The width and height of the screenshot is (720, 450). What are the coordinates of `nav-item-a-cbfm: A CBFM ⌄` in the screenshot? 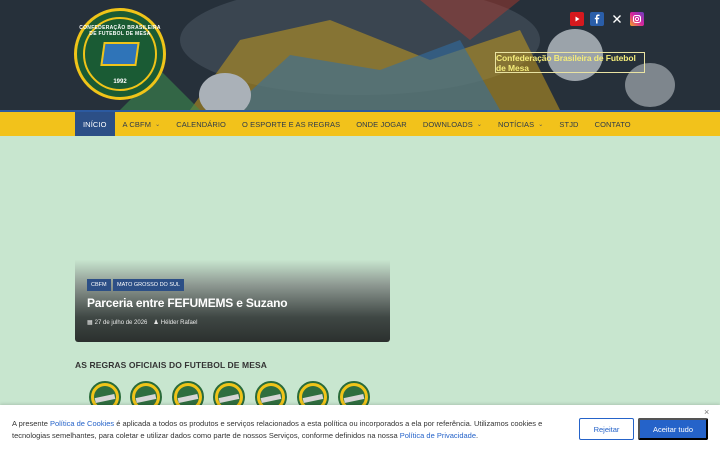 It's located at (142, 124).